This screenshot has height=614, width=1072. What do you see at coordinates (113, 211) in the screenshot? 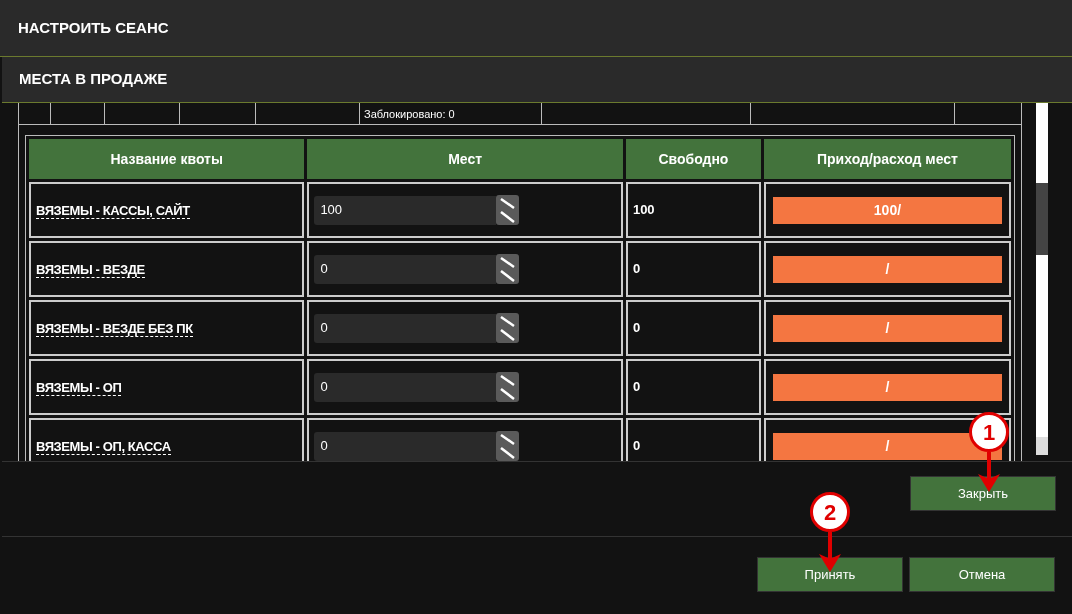
I see `quota-name-link: ВЯЗЕМЫ - КАССЫ, САЙТ` at bounding box center [113, 211].